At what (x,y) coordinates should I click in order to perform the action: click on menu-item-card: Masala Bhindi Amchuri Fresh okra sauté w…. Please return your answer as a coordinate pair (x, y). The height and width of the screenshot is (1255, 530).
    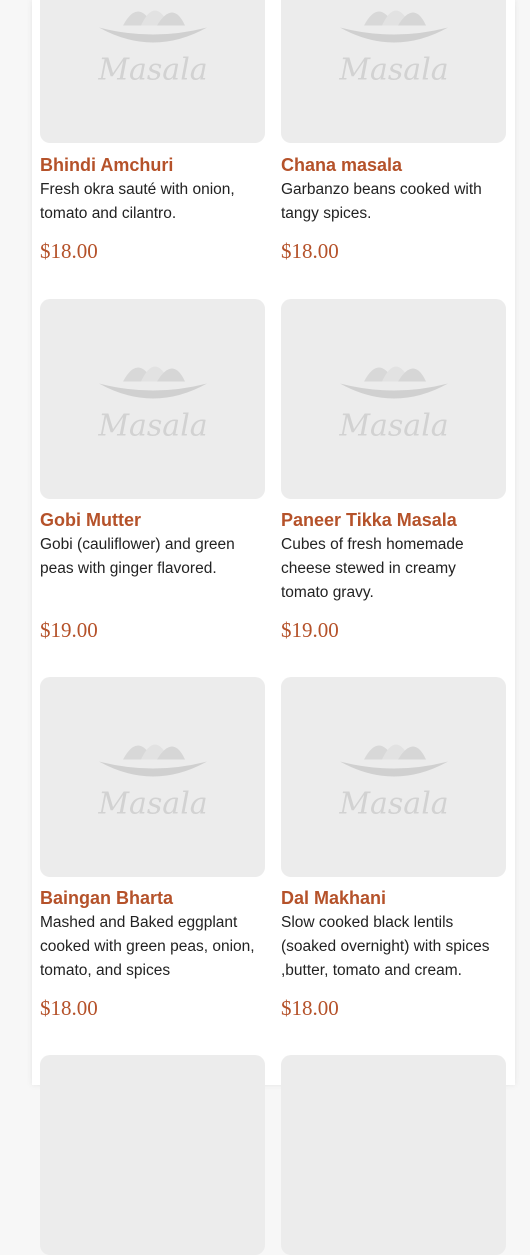
    Looking at the image, I should click on (153, 131).